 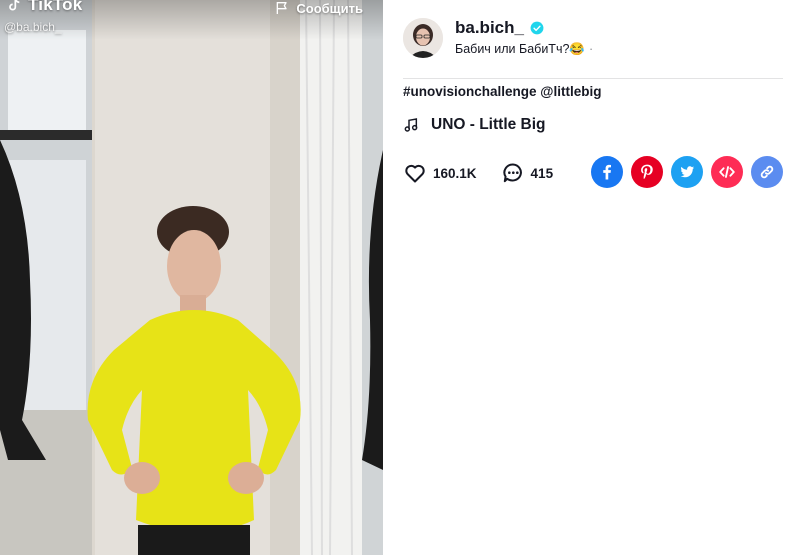 I want to click on facebook-icon, so click(x=607, y=172).